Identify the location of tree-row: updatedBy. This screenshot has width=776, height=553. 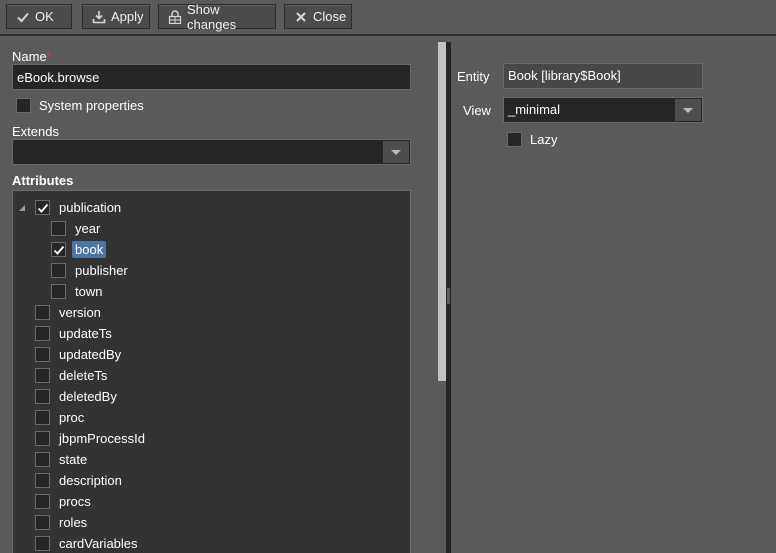
(211, 354).